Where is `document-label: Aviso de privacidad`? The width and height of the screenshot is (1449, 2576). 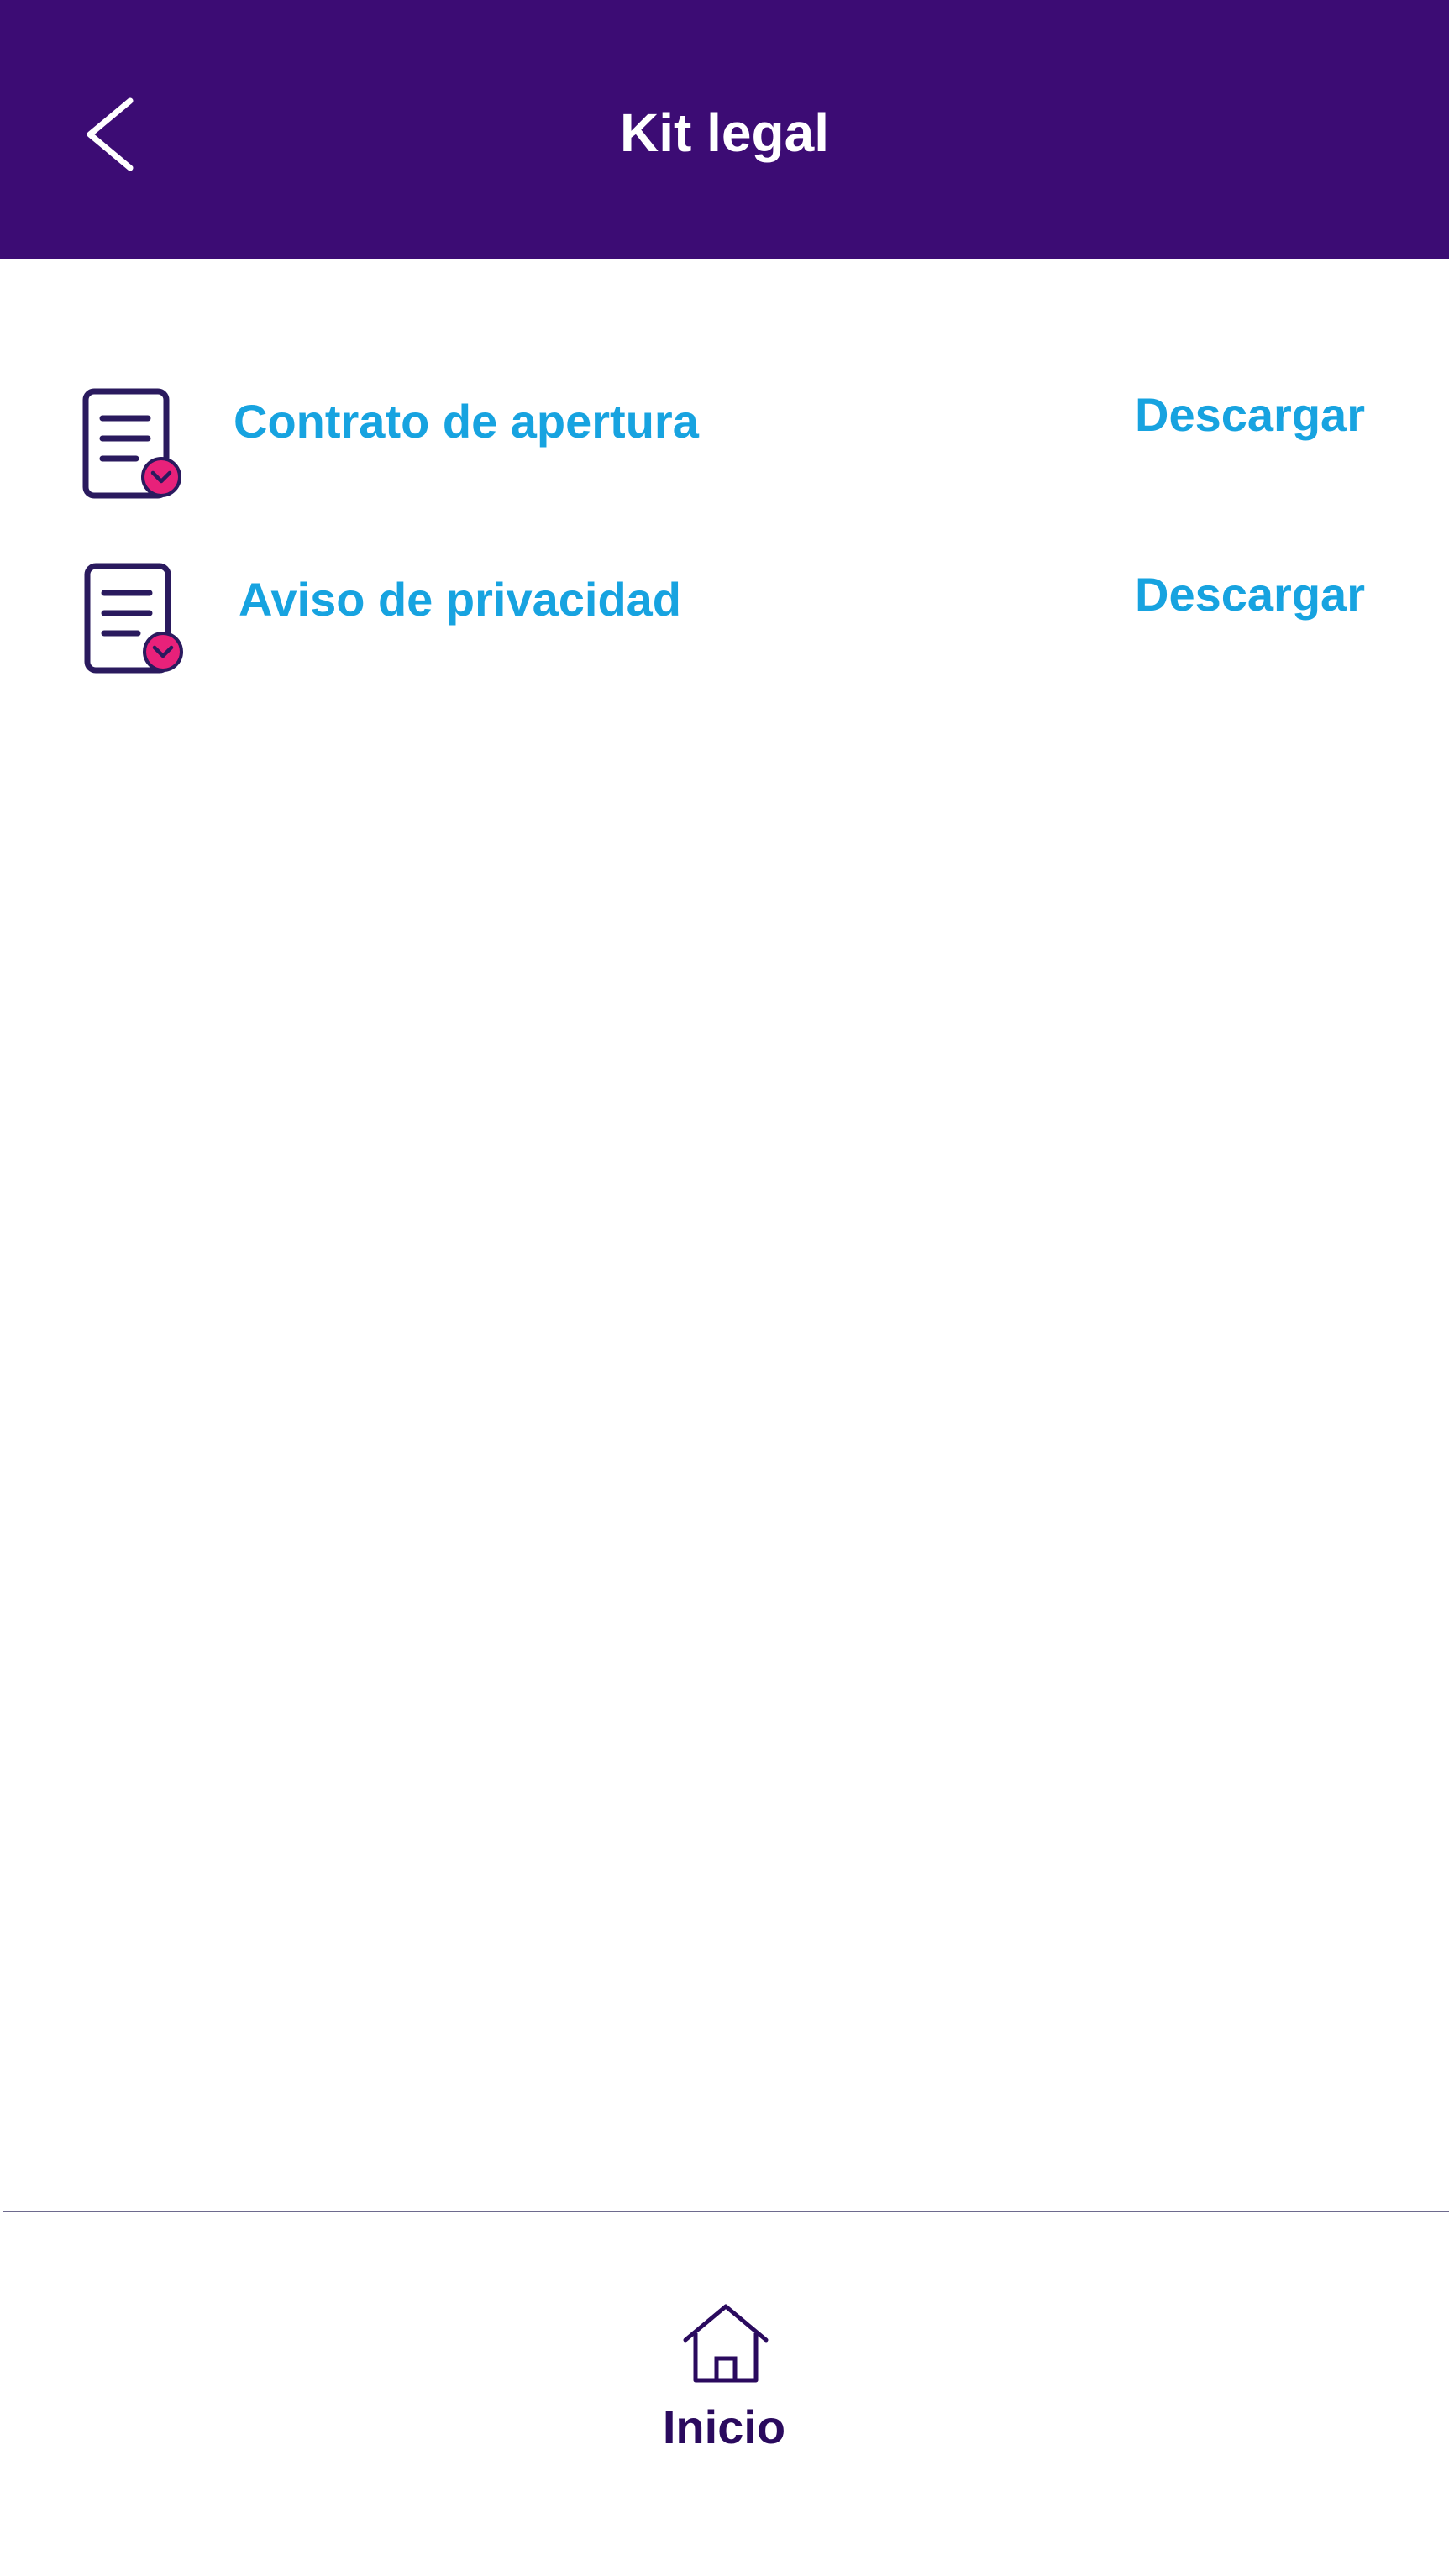
document-label: Aviso de privacidad is located at coordinates (460, 599).